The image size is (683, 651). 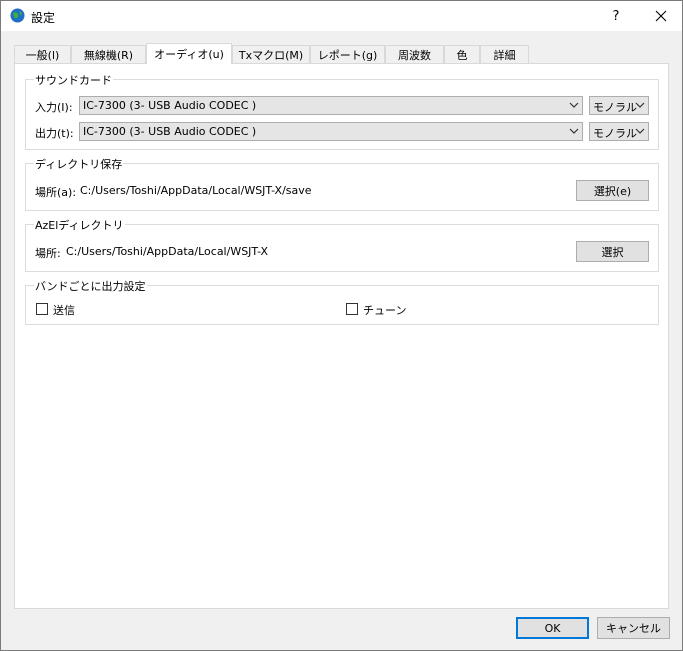 I want to click on azel-select-button: 選択, so click(x=612, y=251).